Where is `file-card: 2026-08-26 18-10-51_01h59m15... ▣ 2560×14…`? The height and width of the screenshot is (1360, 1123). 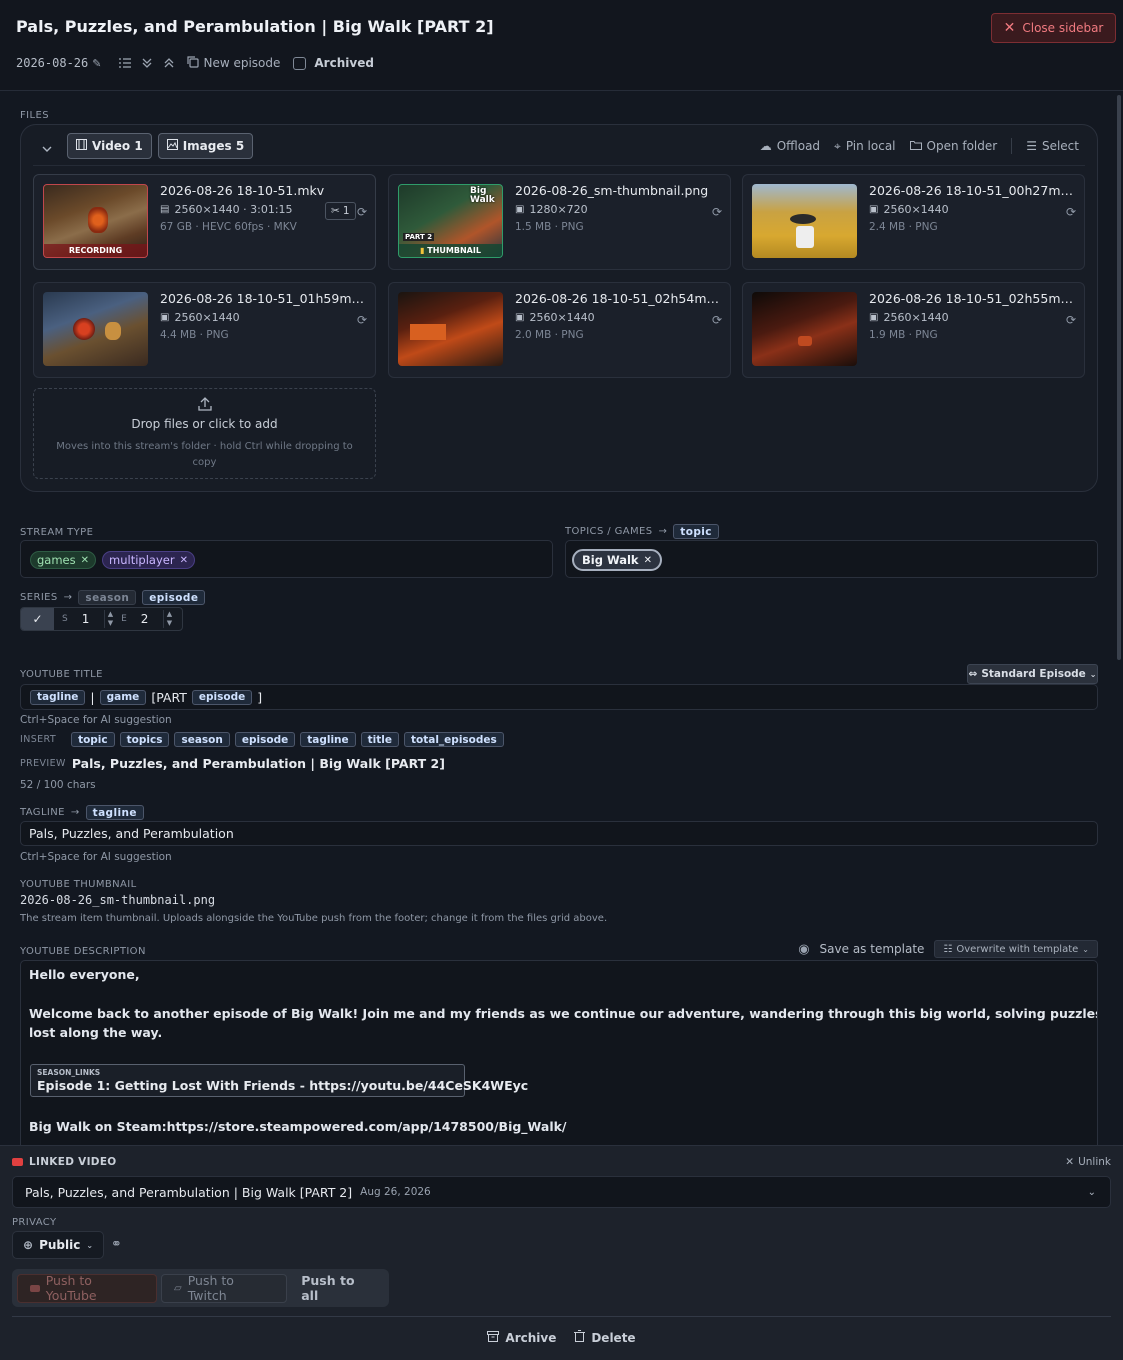
file-card: 2026-08-26 18-10-51_01h59m15... ▣ 2560×14… is located at coordinates (204, 330).